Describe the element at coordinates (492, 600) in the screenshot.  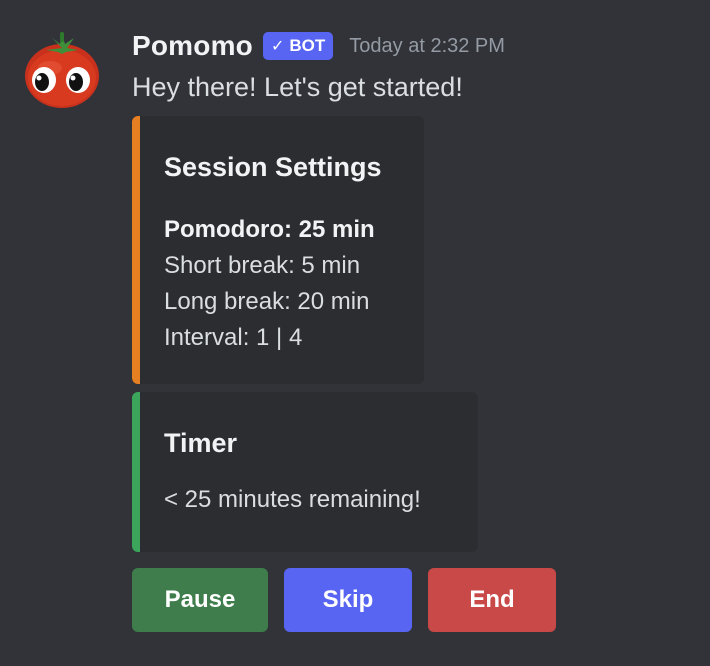
I see `end-button: End` at that location.